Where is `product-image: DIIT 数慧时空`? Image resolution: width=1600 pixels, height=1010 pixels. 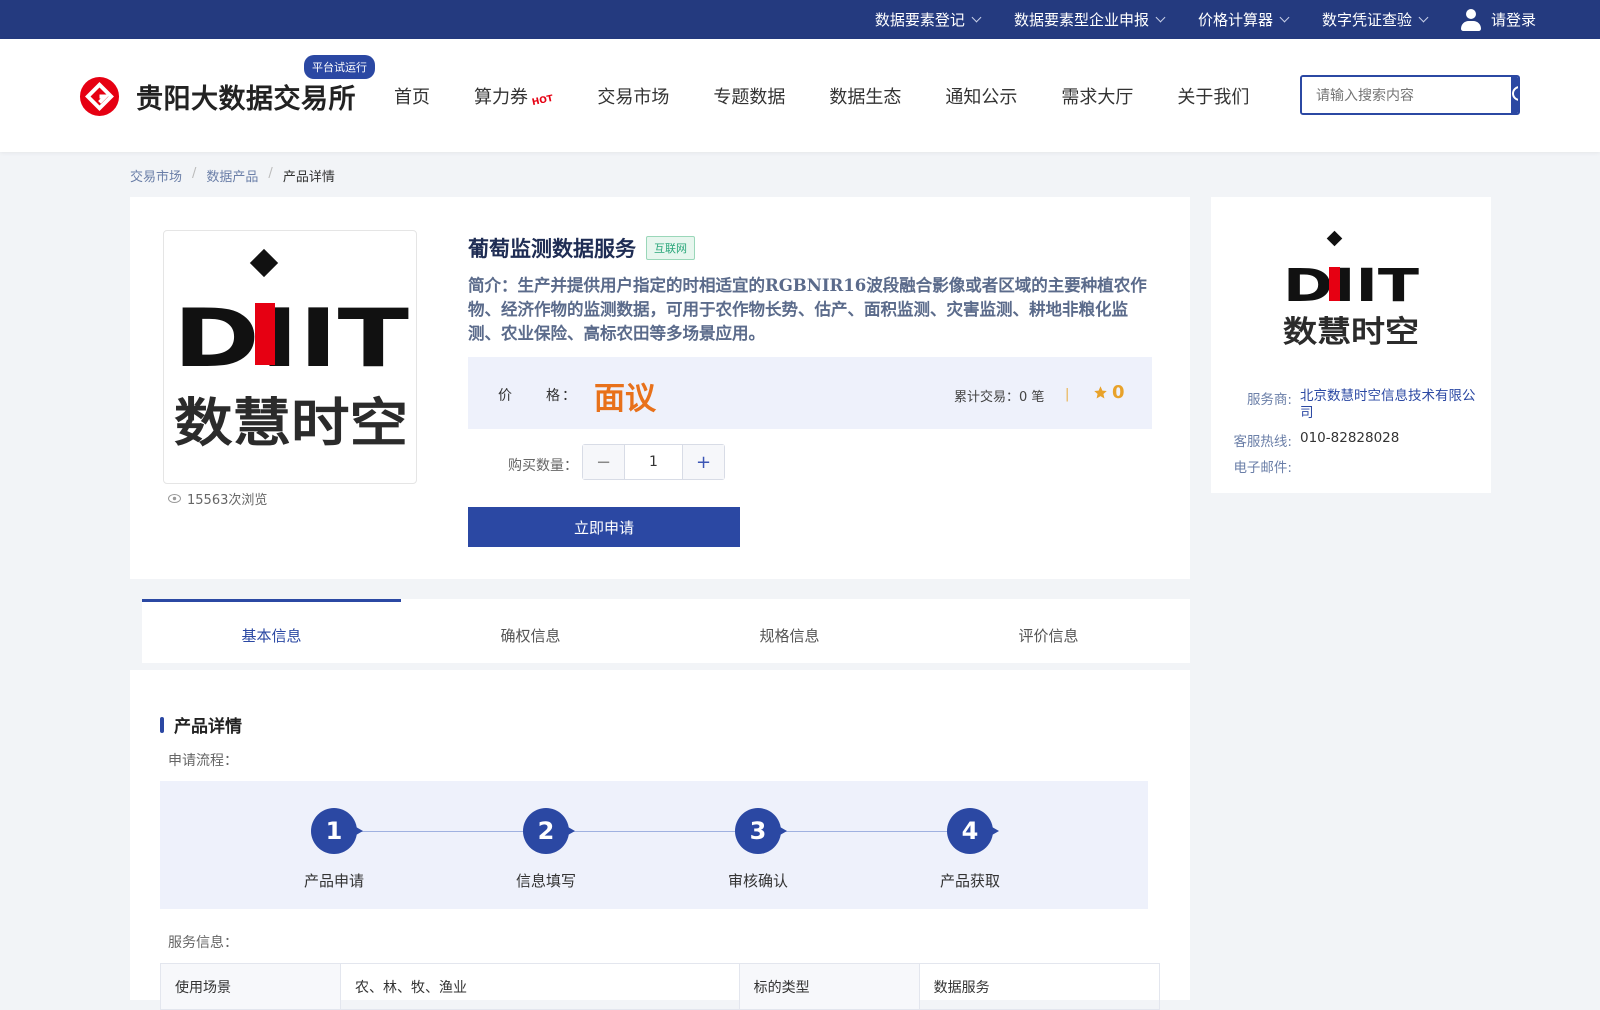
product-image: DIIT 数慧时空 is located at coordinates (290, 357).